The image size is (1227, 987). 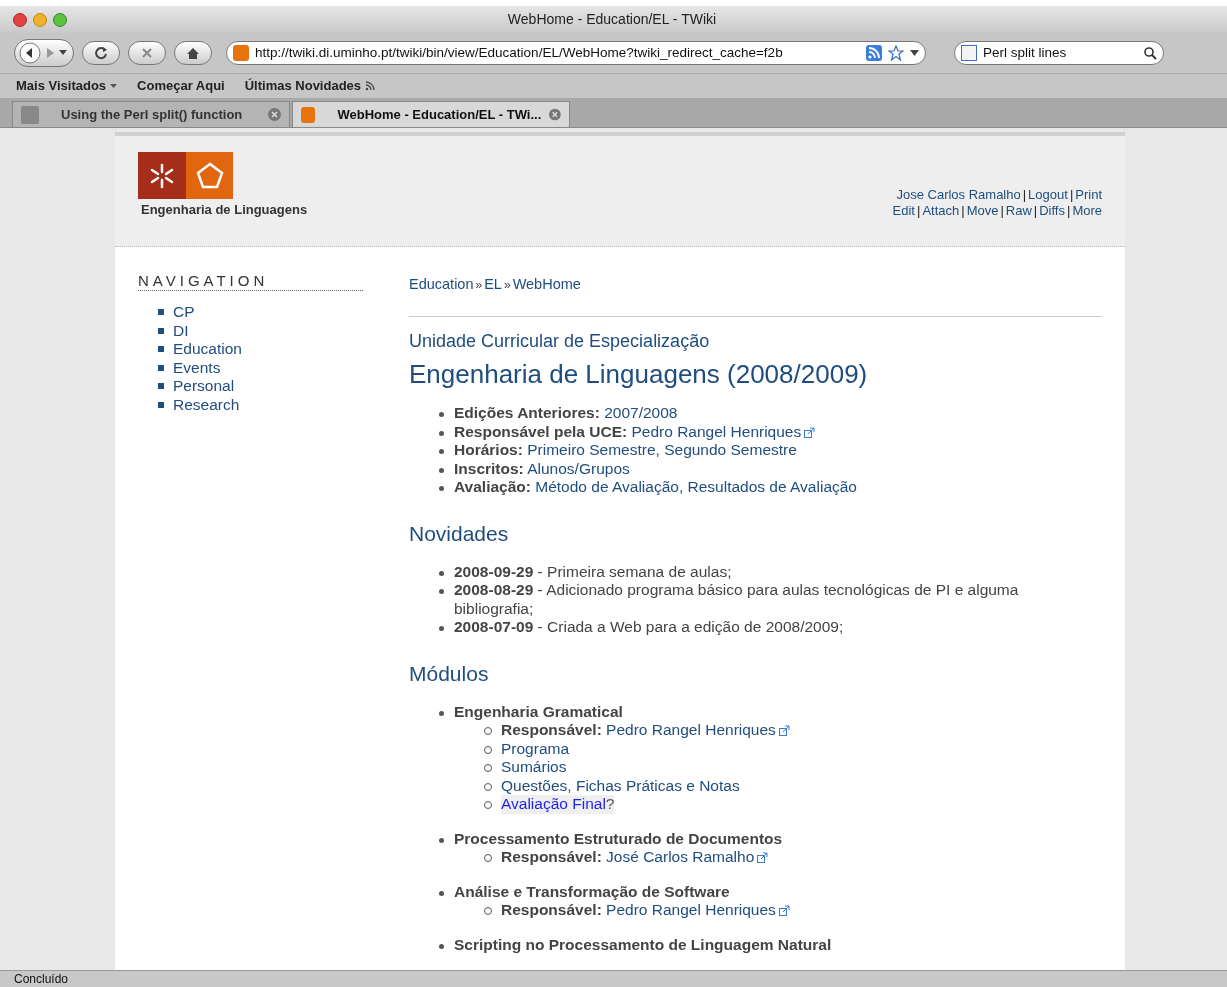 I want to click on topic-action-link: Move, so click(x=982, y=211).